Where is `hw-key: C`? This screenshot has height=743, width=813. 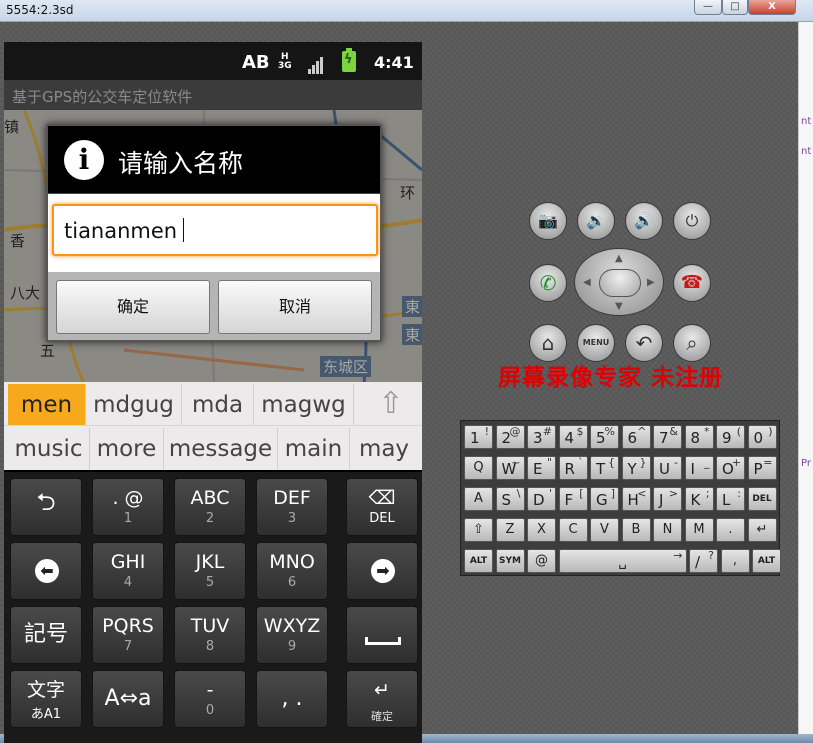
hw-key: C is located at coordinates (573, 530).